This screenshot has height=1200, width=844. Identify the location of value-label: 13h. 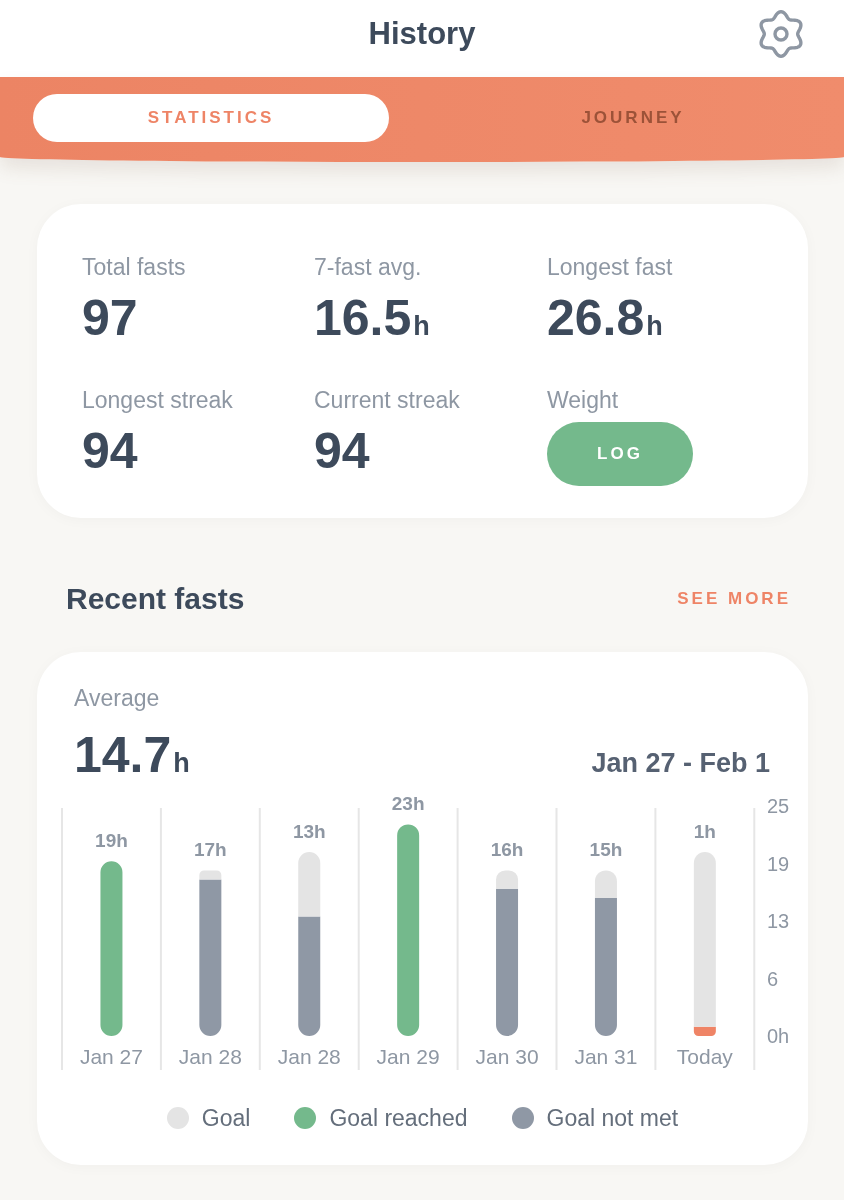
(309, 831).